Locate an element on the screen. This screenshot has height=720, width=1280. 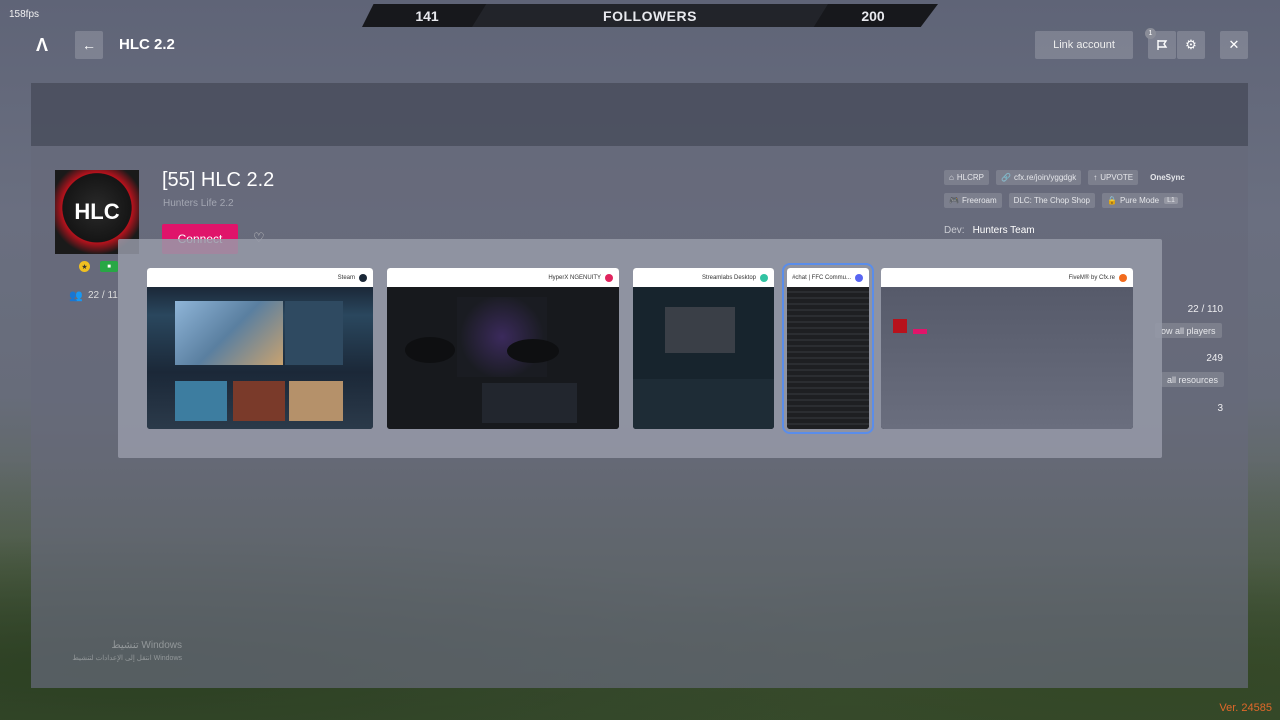
tag-join-link: 🔗 cfx.re/join/yggdgk is located at coordinates (1038, 177).